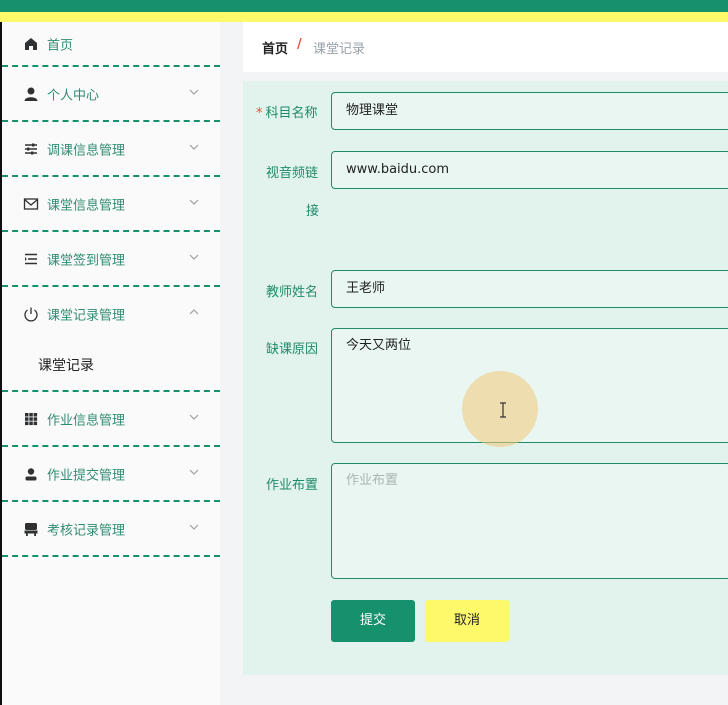 Image resolution: width=728 pixels, height=705 pixels. Describe the element at coordinates (86, 530) in the screenshot. I see `sidebar-item-label: 考核记录管理` at that location.